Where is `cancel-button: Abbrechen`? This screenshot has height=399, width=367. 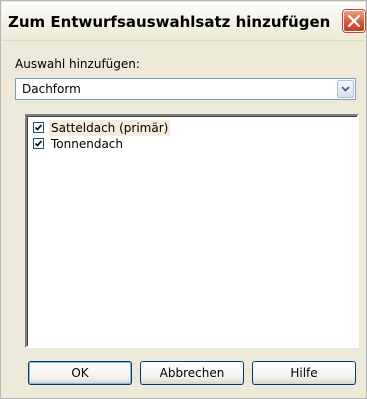 cancel-button: Abbrechen is located at coordinates (192, 373).